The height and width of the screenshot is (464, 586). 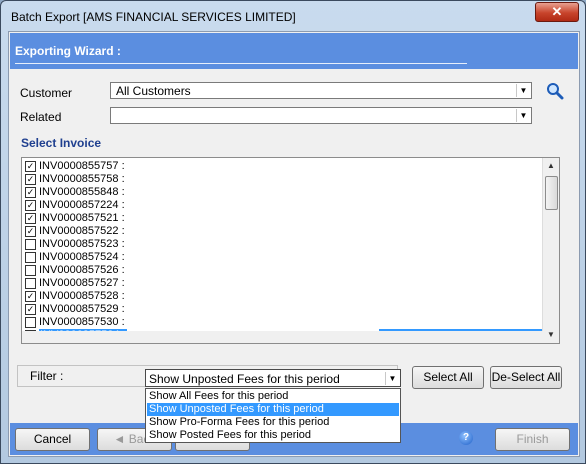 What do you see at coordinates (551, 166) in the screenshot?
I see `scroll-up-icon: ▲` at bounding box center [551, 166].